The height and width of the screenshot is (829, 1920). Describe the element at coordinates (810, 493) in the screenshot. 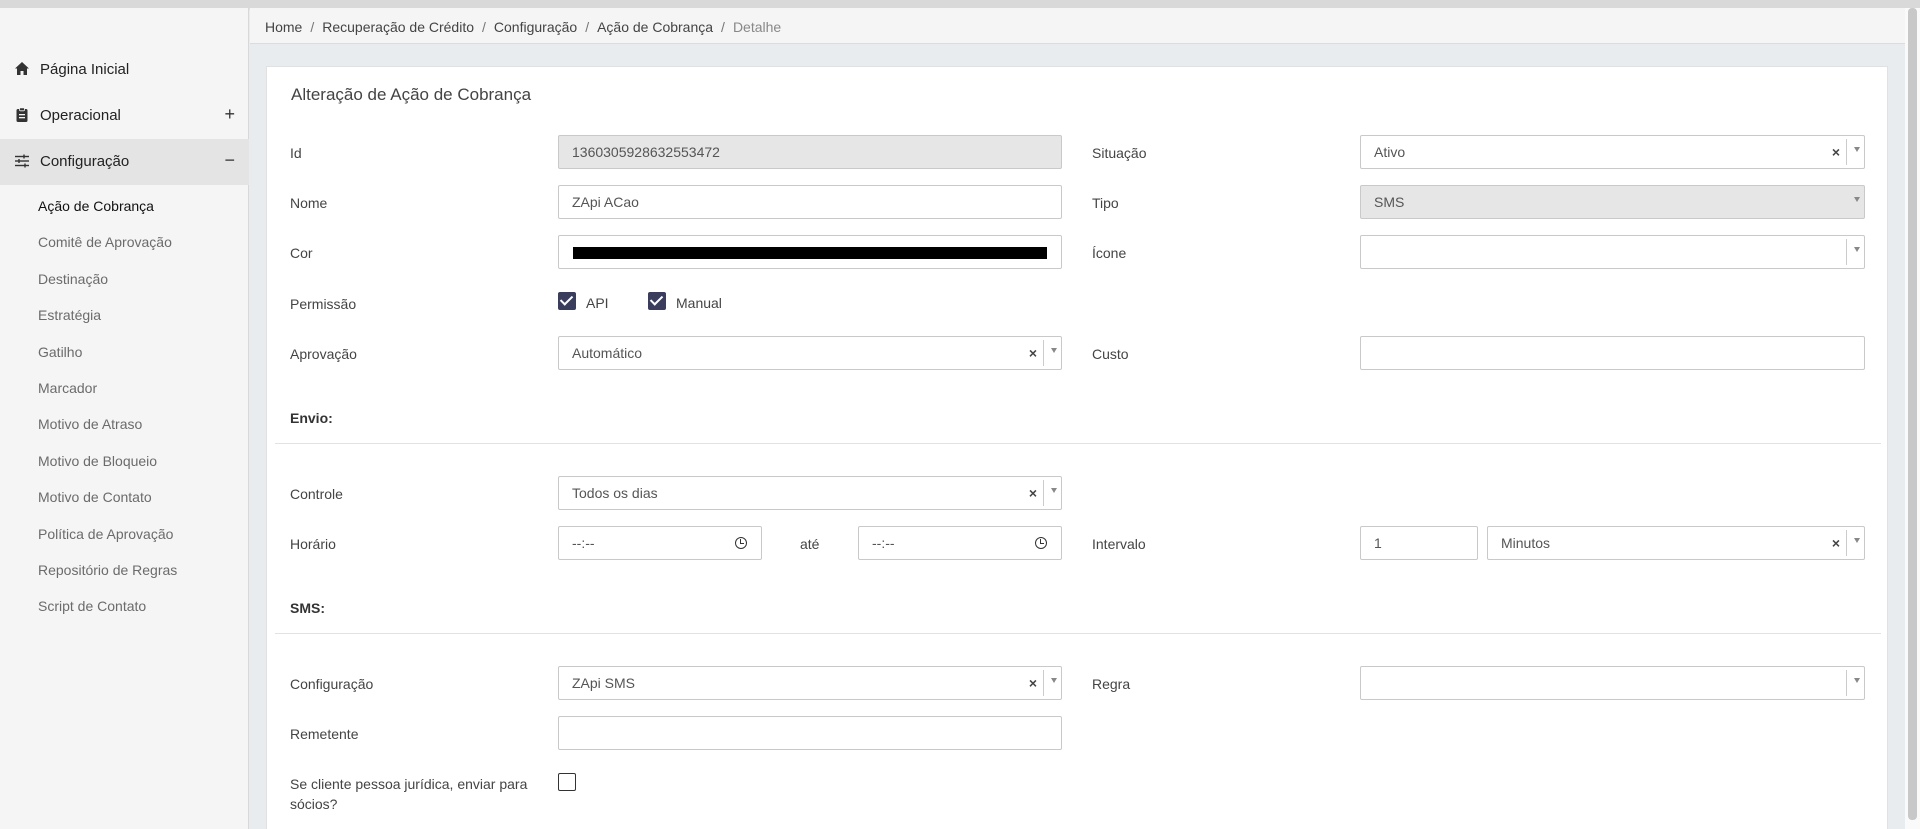

I see `controle-select: Todos os dias ×` at that location.